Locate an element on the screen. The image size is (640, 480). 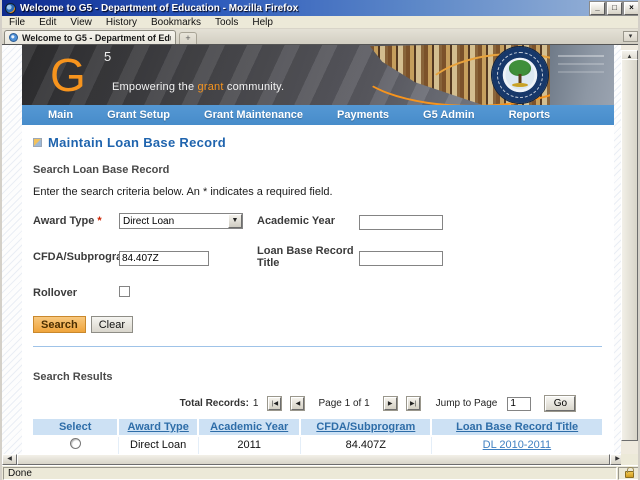
header-award-type: Award Type is located at coordinates (158, 428).